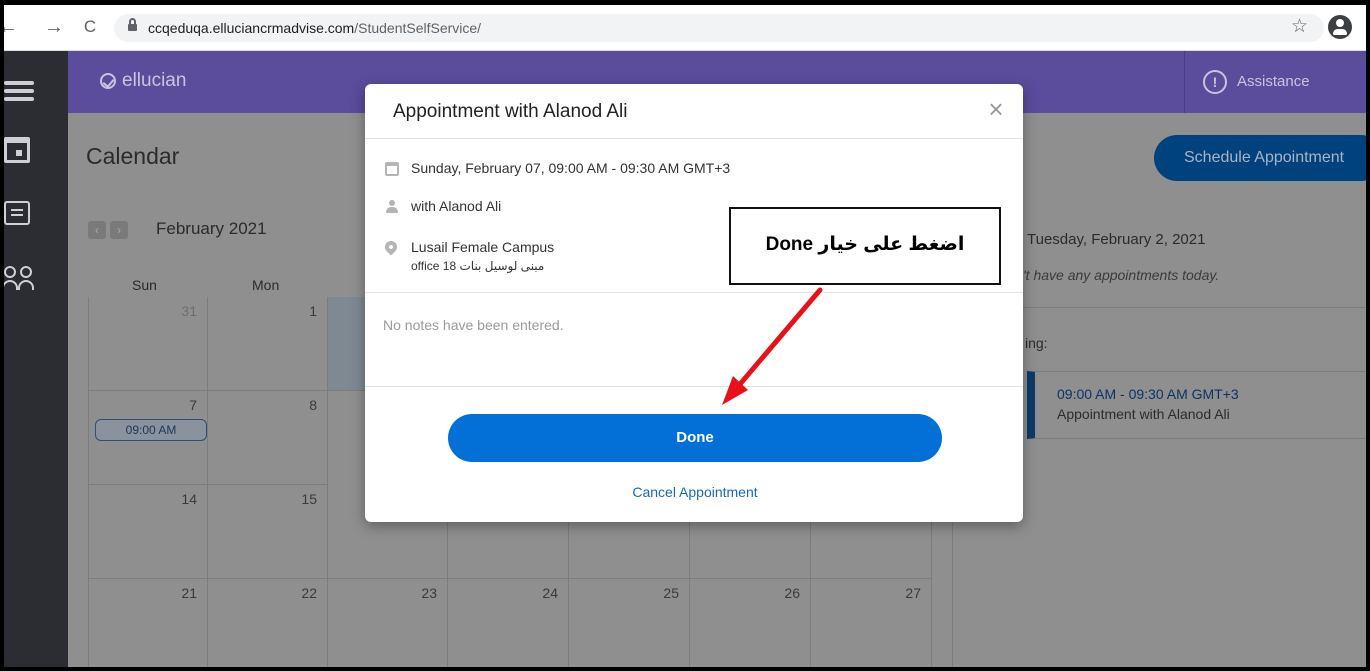  What do you see at coordinates (1036, 343) in the screenshot?
I see `upcoming-label: ing:` at bounding box center [1036, 343].